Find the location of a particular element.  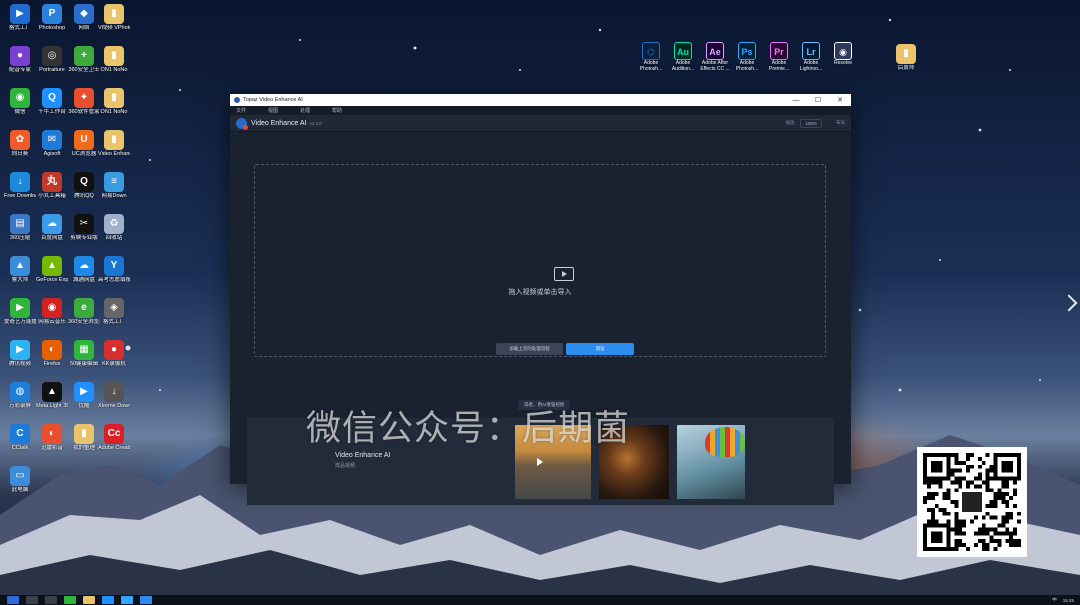

desktop-icon: ✿ 向日葵 is located at coordinates (20, 144).